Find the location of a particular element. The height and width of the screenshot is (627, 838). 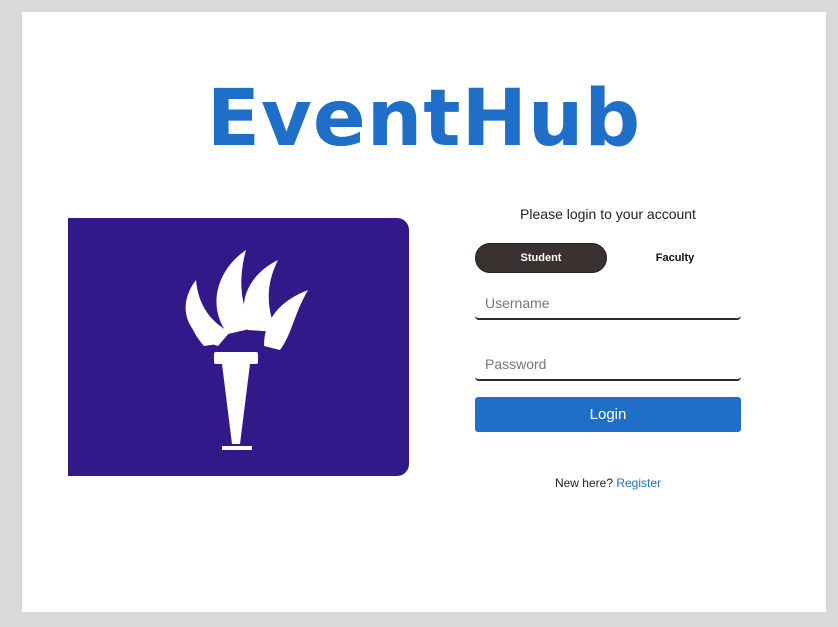

login-button: Login is located at coordinates (608, 414).